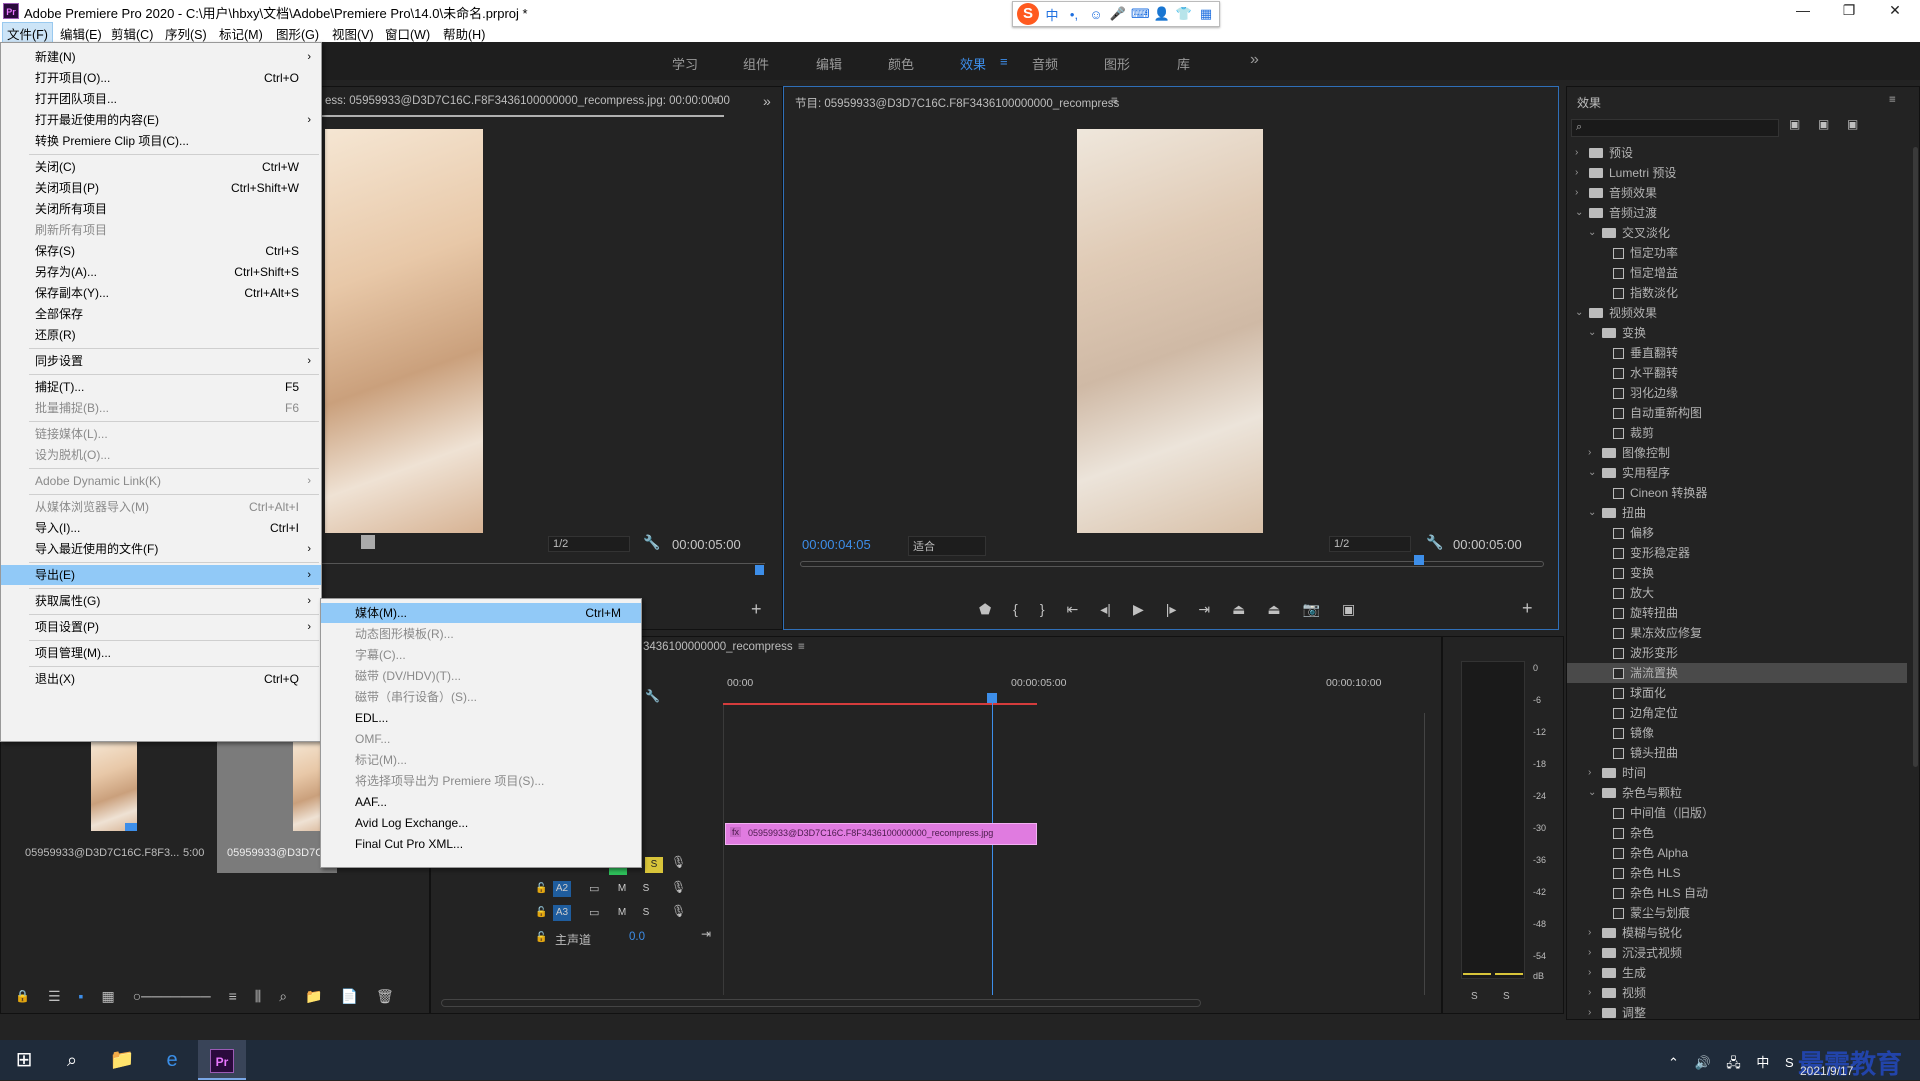 This screenshot has width=1920, height=1081. What do you see at coordinates (1803, 11) in the screenshot?
I see `minimize-button: —` at bounding box center [1803, 11].